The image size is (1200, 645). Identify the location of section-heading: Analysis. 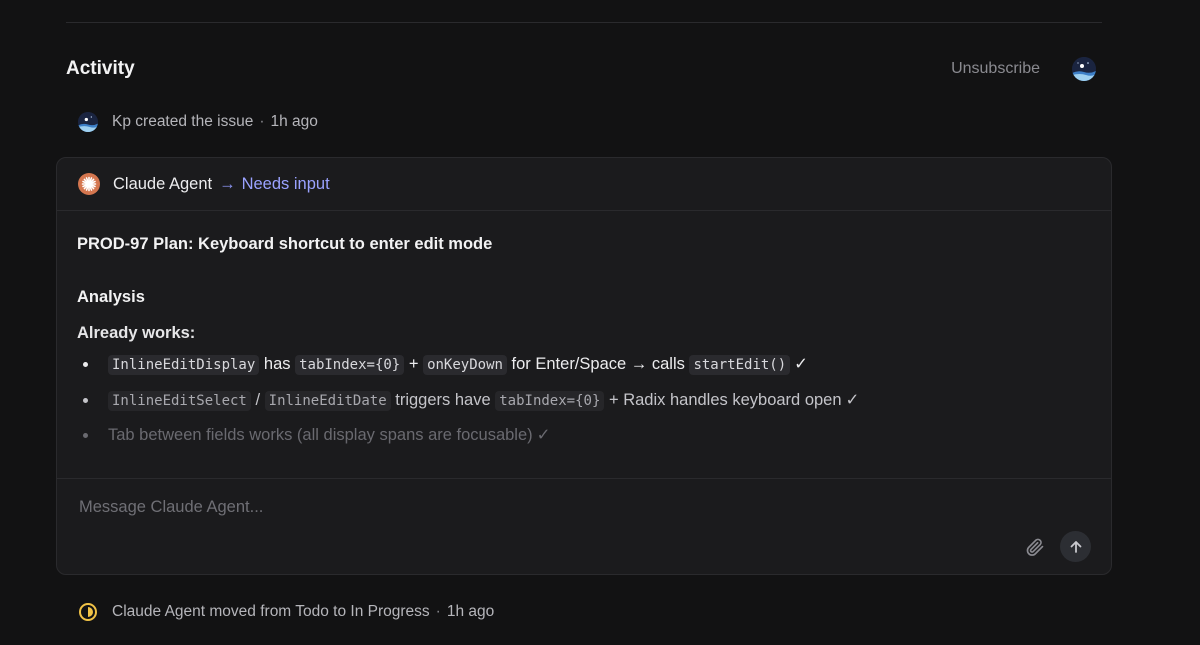
(111, 297).